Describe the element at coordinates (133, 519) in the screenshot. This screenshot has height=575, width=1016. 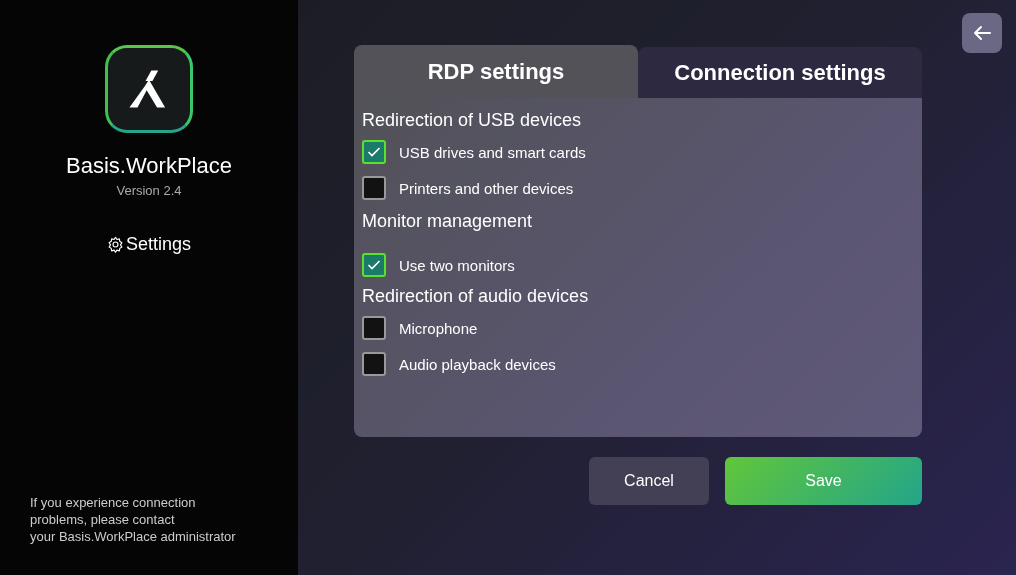
I see `help-note: If you experience connection problems, please contact your Basis.WorkPlace administrator` at that location.